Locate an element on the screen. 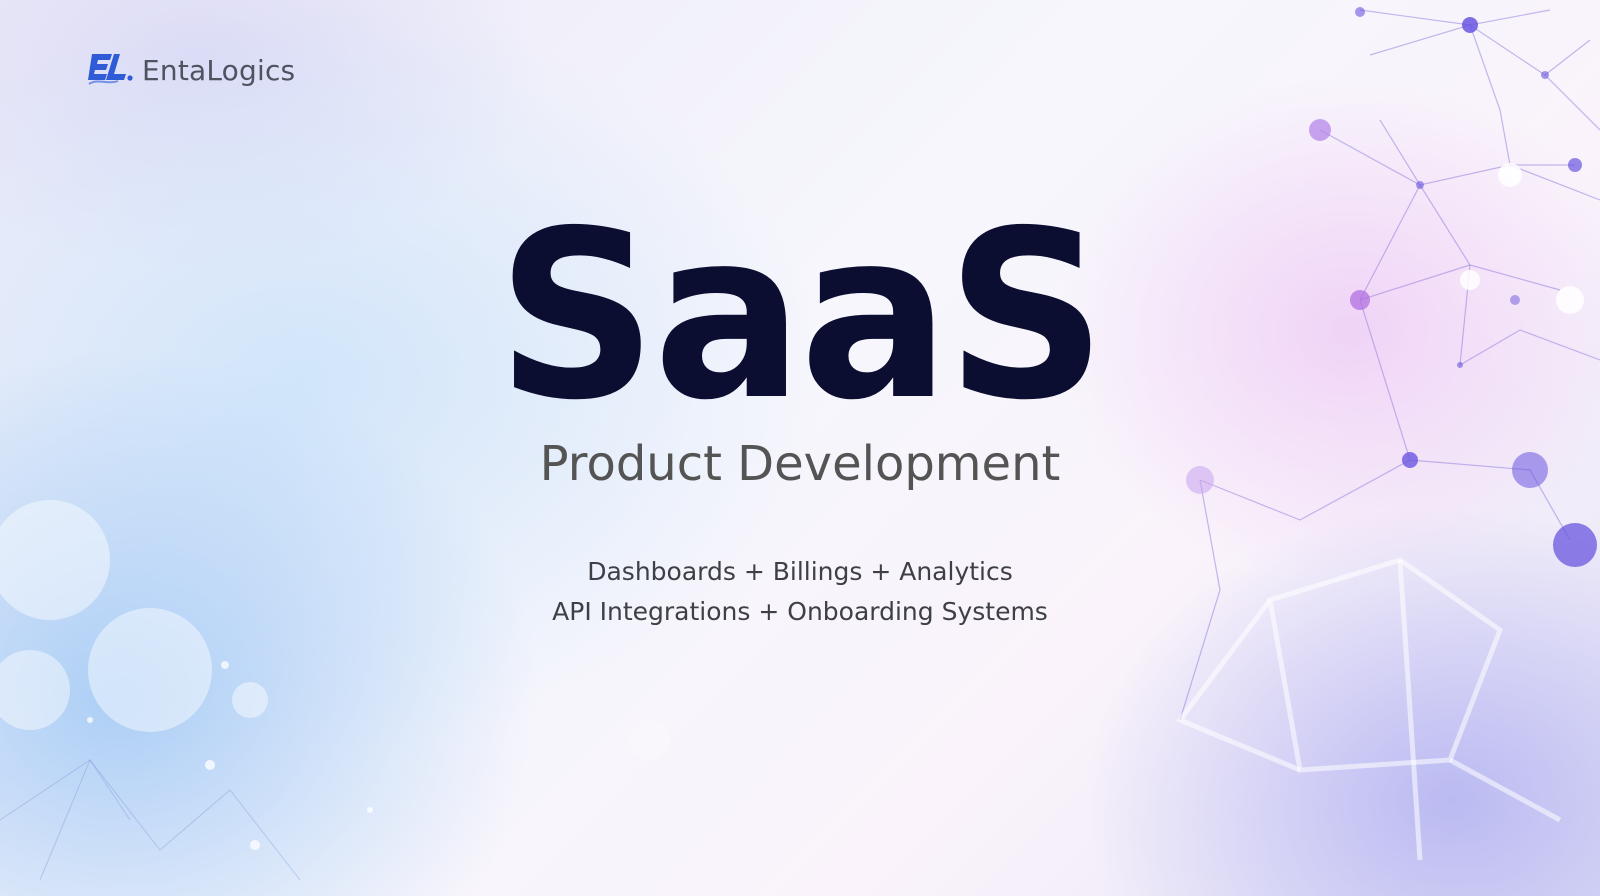  brand-logo: EntaLogics is located at coordinates (191, 70).